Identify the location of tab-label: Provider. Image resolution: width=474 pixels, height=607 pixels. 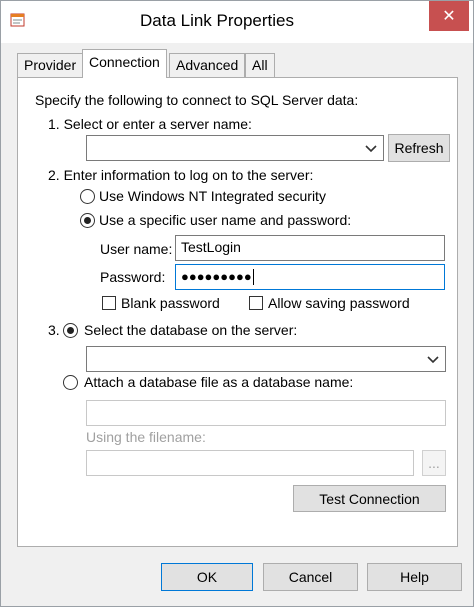
(50, 65).